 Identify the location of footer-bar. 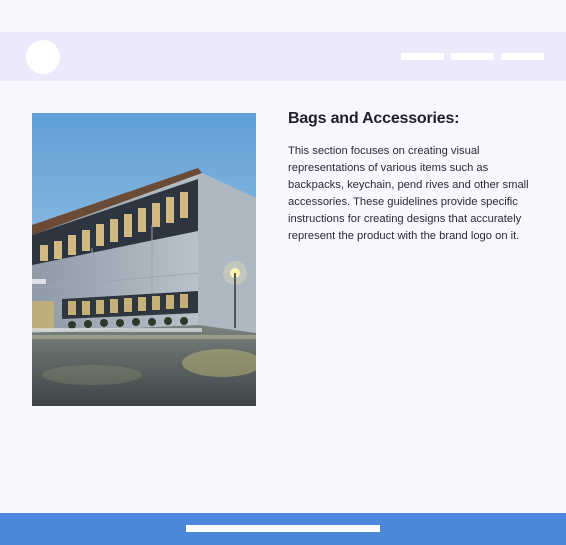
(283, 529).